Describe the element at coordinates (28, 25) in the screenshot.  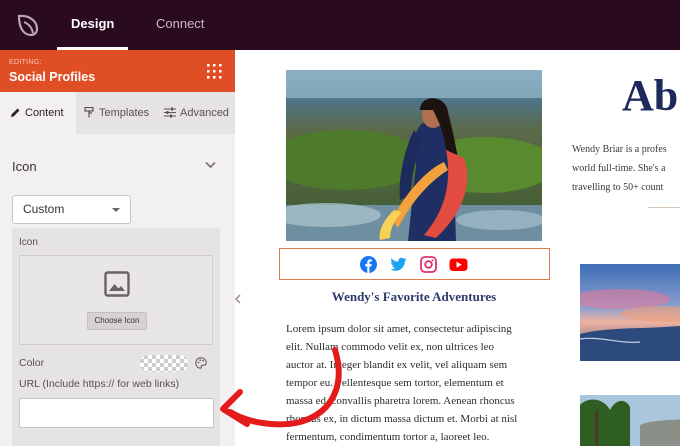
I see `seedprod-logo-icon` at that location.